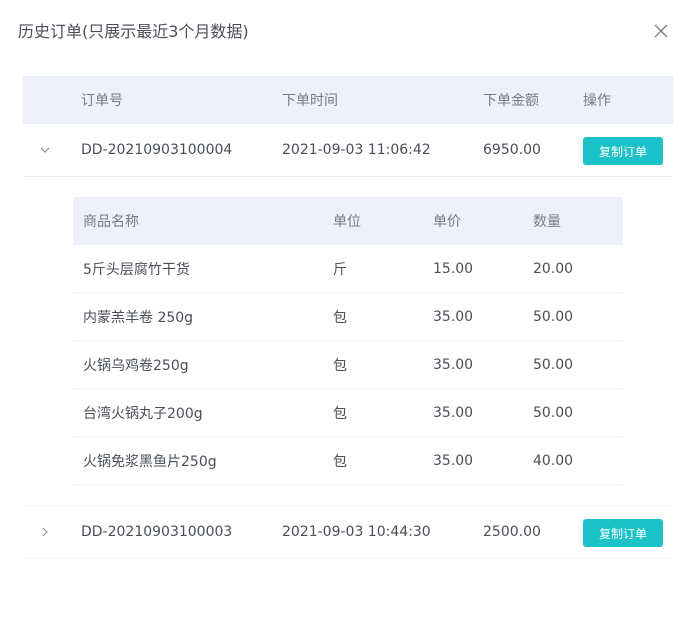  What do you see at coordinates (157, 532) in the screenshot?
I see `order-number: DD-20210903100003` at bounding box center [157, 532].